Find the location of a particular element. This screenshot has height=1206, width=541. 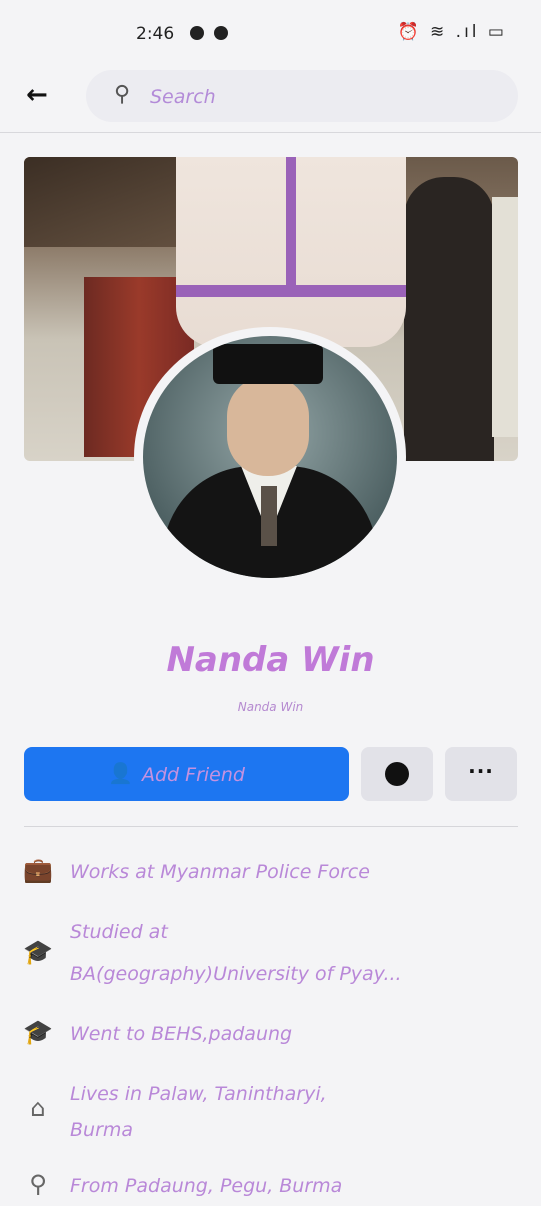

home-icon: ⌂ is located at coordinates (38, 1108).